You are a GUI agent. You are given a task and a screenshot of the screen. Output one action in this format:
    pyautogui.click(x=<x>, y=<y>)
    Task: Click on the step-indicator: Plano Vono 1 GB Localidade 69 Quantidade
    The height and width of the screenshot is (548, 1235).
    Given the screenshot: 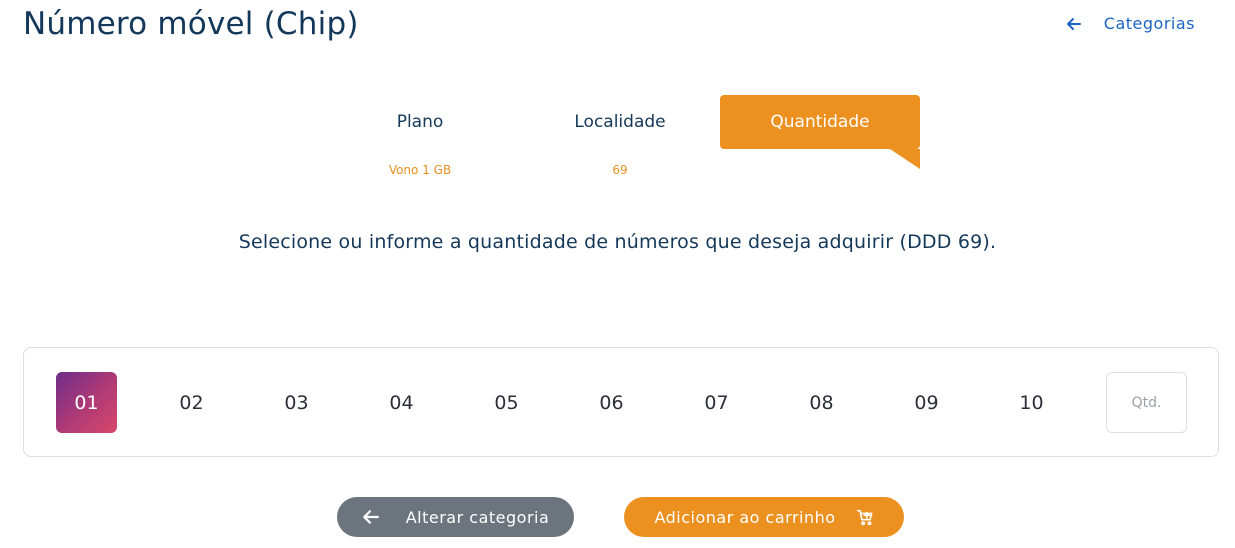 What is the action you would take?
    pyautogui.click(x=620, y=140)
    